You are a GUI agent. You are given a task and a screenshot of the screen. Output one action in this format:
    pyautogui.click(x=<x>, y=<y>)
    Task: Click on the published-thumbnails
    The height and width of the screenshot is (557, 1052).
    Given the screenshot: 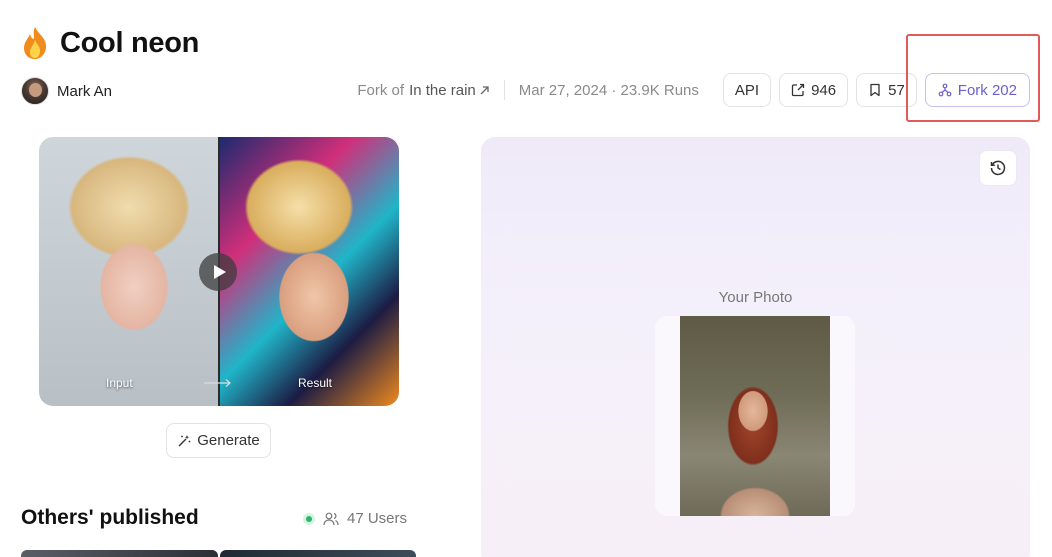 What is the action you would take?
    pyautogui.click(x=218, y=553)
    